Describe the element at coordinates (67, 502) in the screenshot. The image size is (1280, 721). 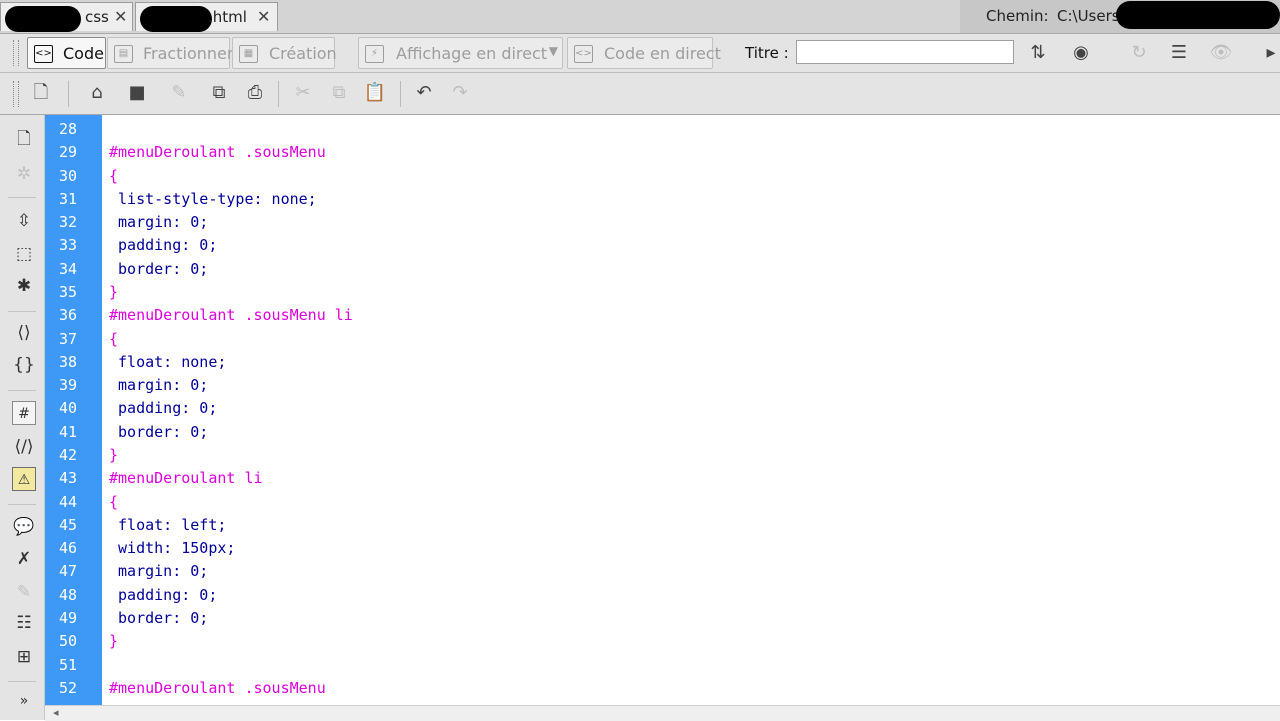
I see `line-number: 44` at that location.